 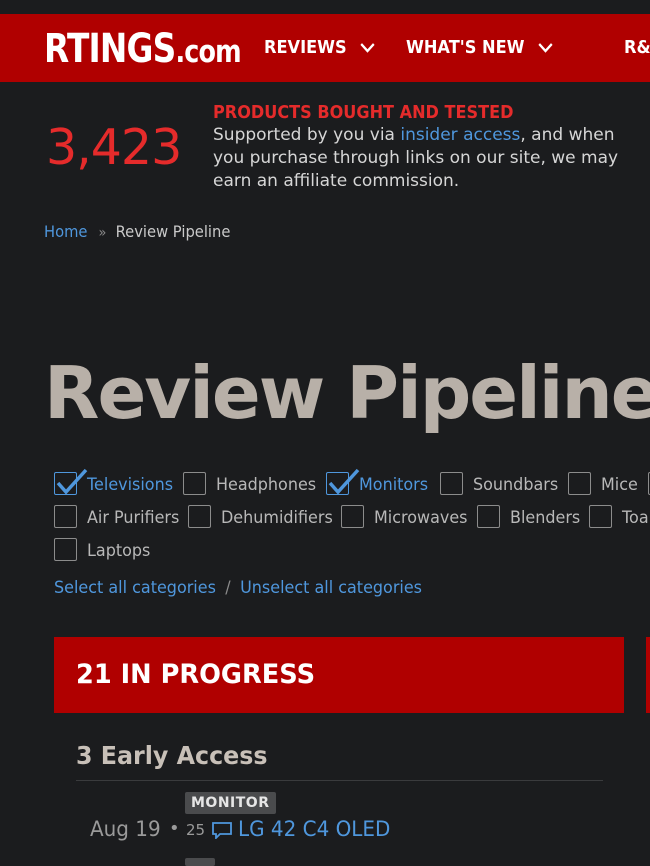 I want to click on next-item-badge-edge, so click(x=200, y=862).